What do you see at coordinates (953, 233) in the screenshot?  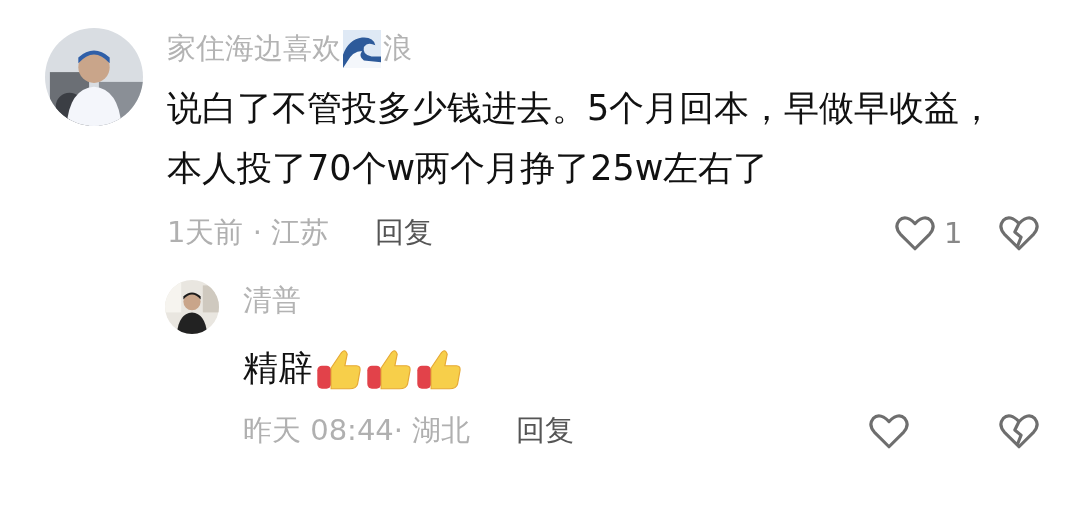 I see `like-count: 1` at bounding box center [953, 233].